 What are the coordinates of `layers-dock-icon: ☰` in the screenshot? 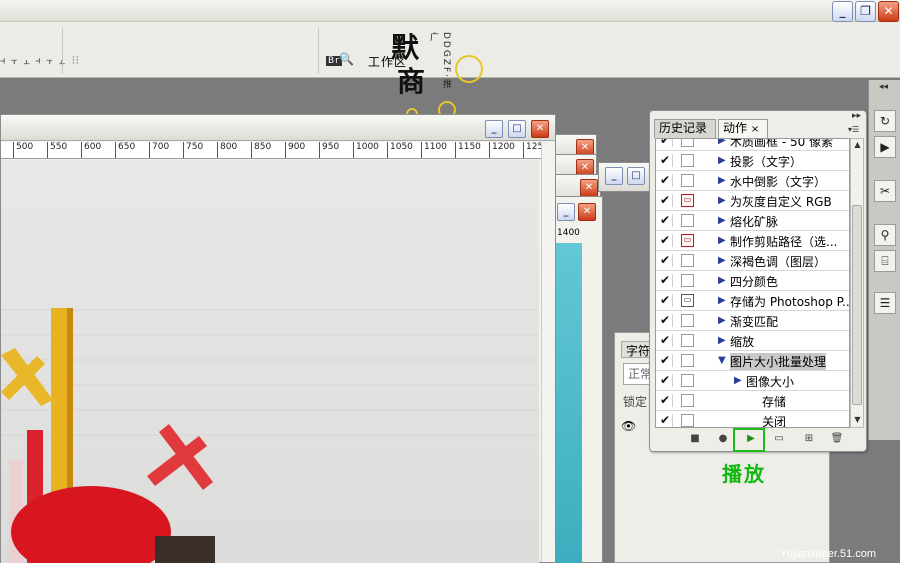 It's located at (885, 303).